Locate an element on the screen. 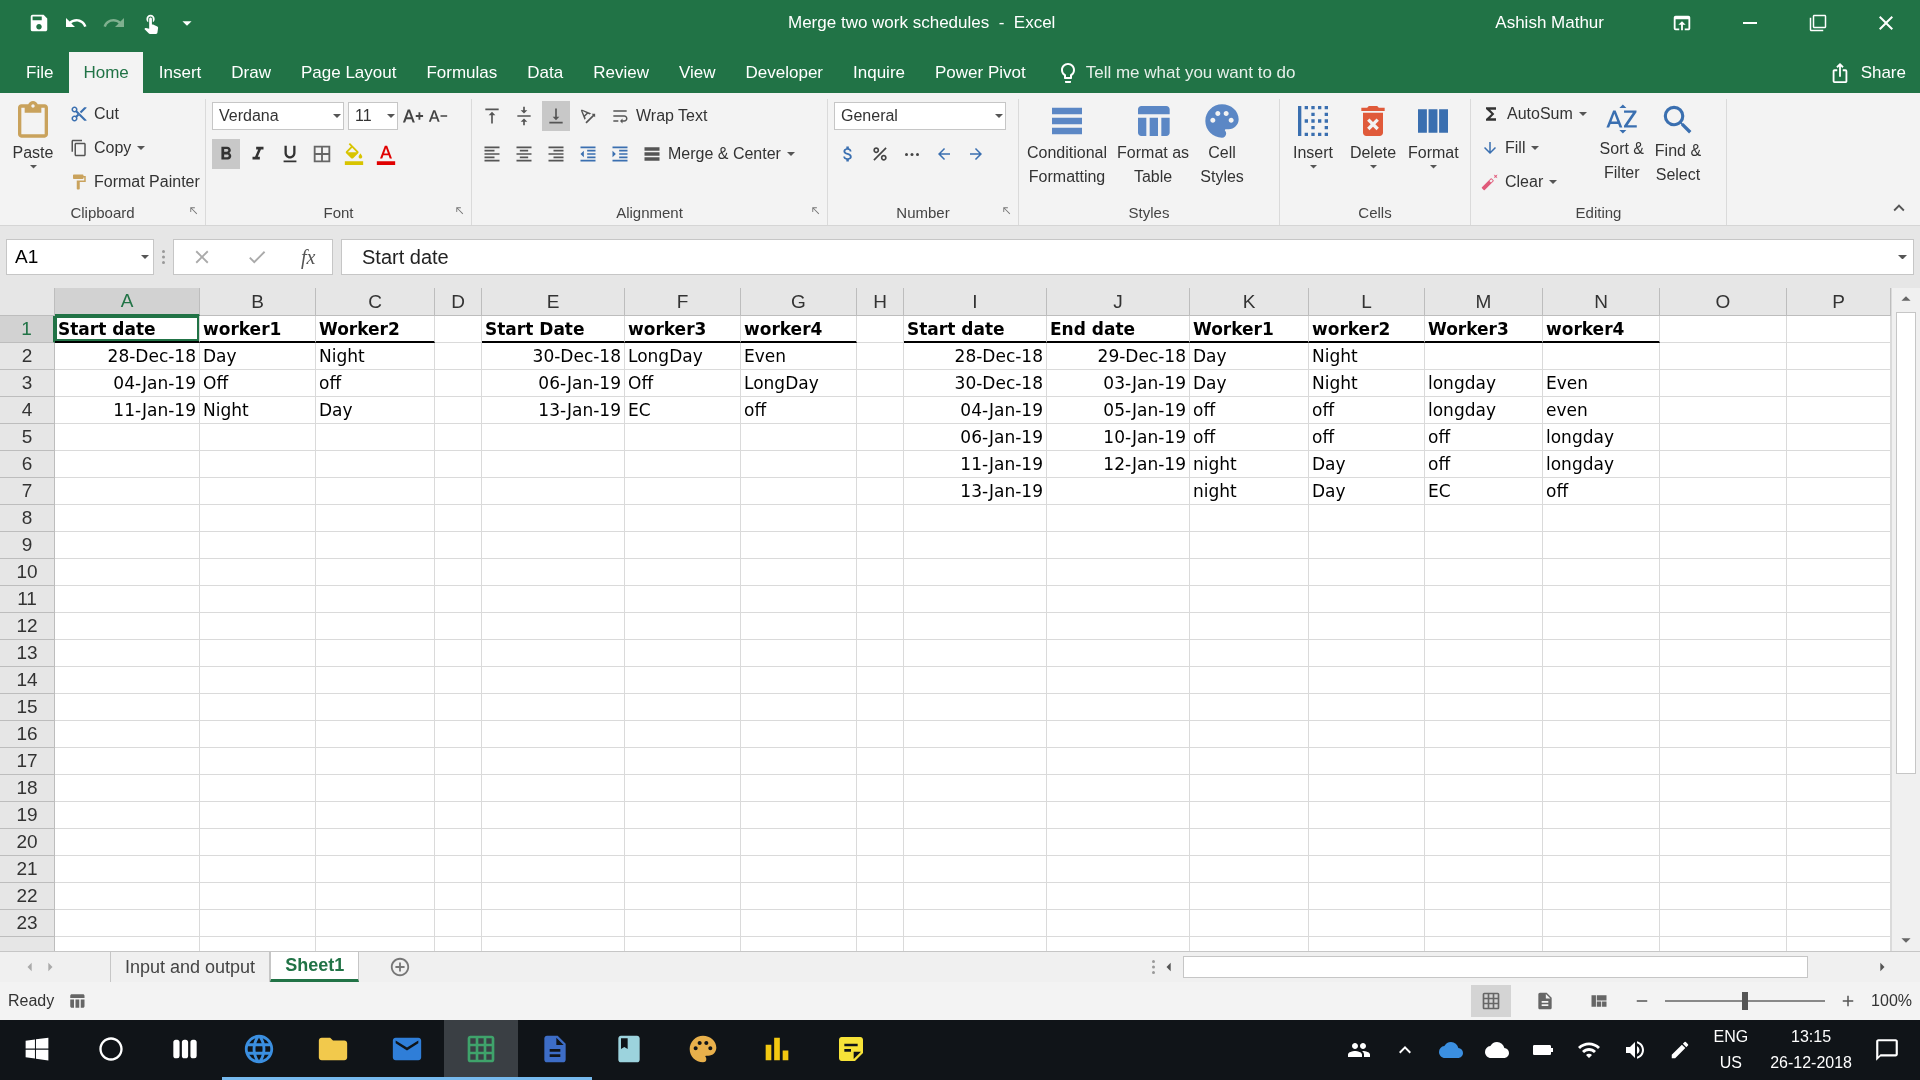 Image resolution: width=1920 pixels, height=1080 pixels. tell-me-field: Tell me what you want to do is located at coordinates (1190, 72).